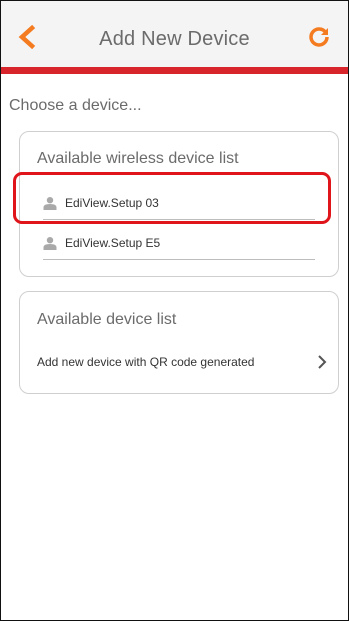 This screenshot has height=621, width=349. I want to click on device-label: EdiView.Setup E5, so click(113, 243).